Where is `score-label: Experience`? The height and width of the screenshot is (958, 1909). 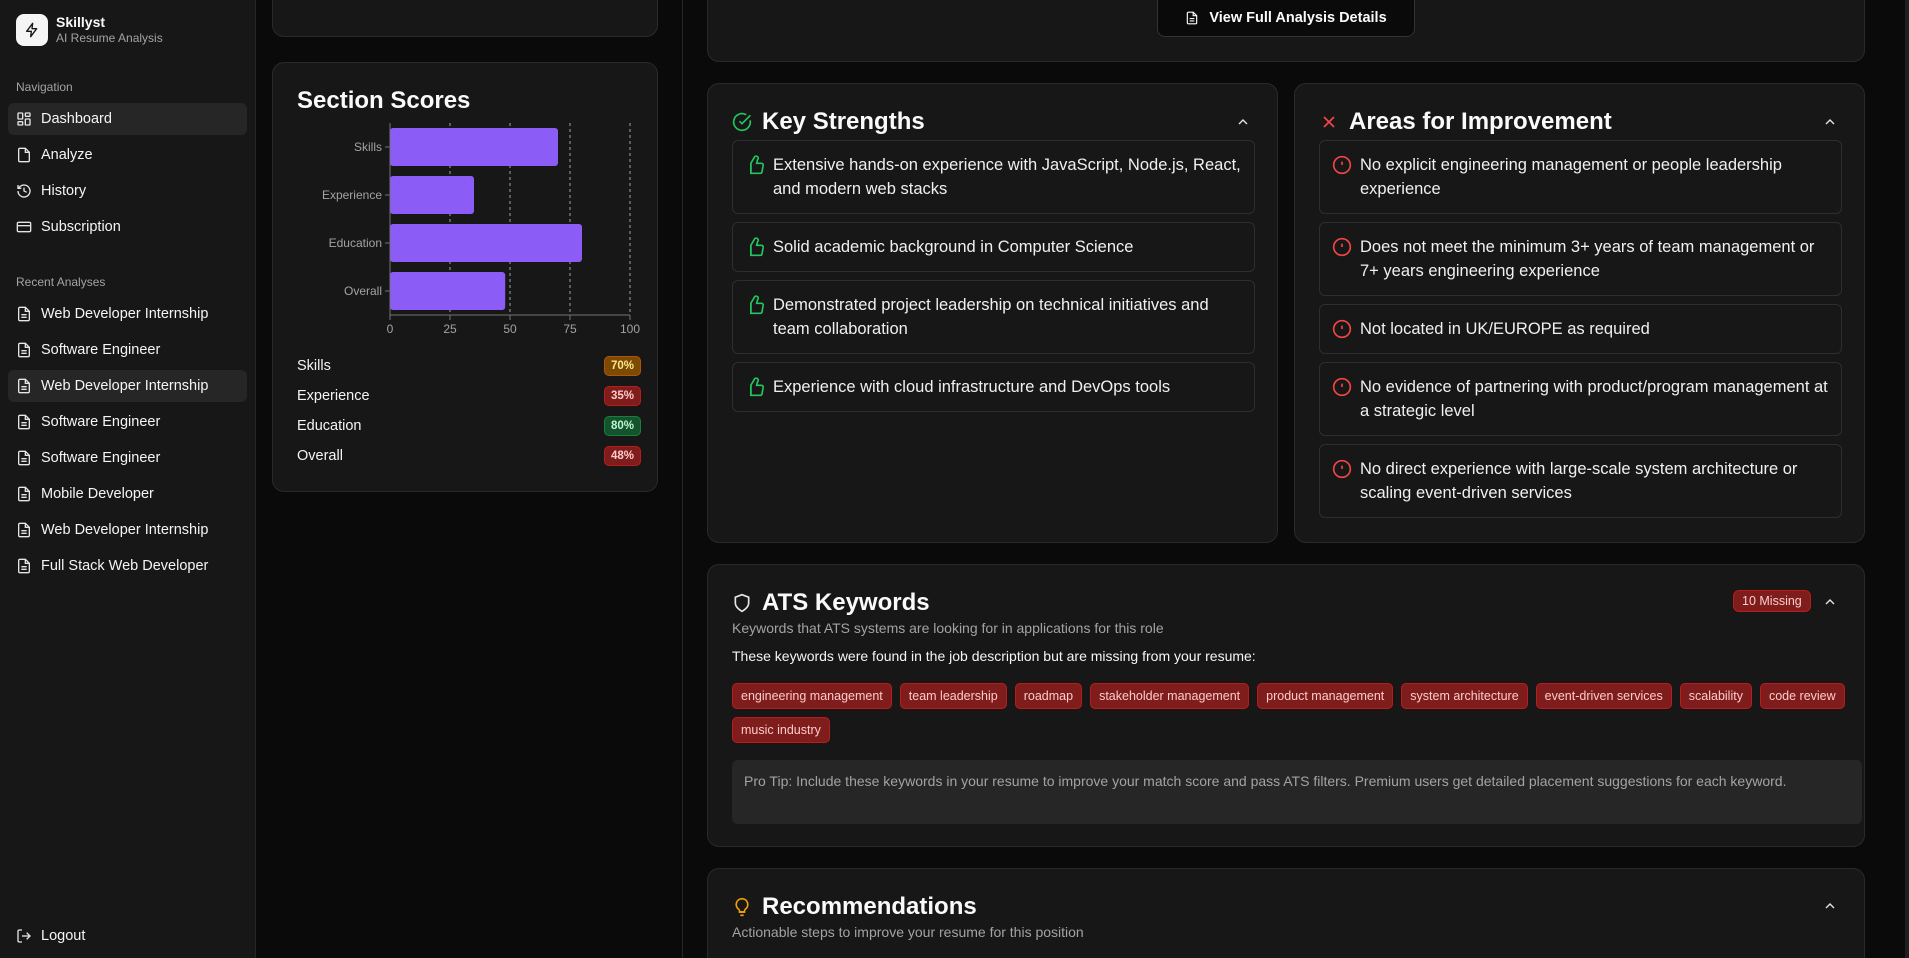
score-label: Experience is located at coordinates (333, 396).